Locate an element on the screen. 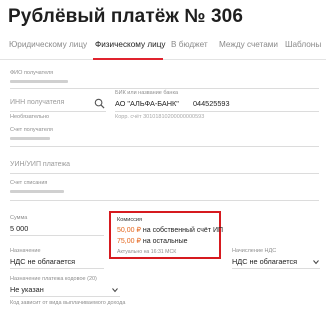  amount-label: Сумма is located at coordinates (19, 218).